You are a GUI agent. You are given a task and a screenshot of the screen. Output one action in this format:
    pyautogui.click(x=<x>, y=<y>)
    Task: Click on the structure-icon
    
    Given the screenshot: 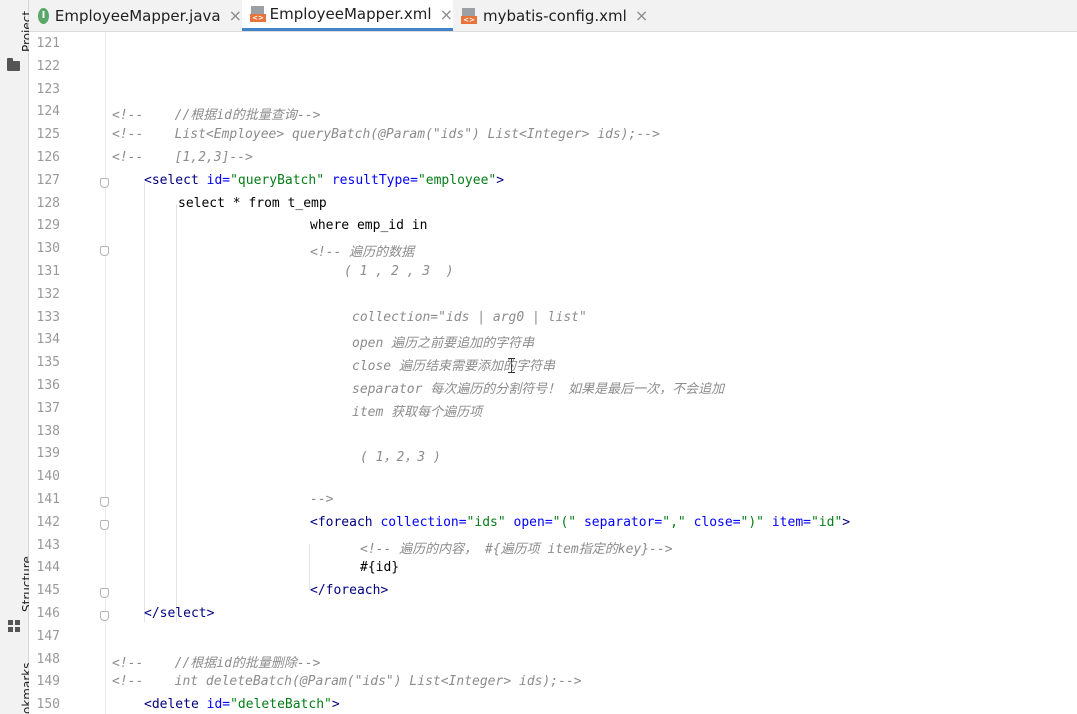 What is the action you would take?
    pyautogui.click(x=14, y=626)
    